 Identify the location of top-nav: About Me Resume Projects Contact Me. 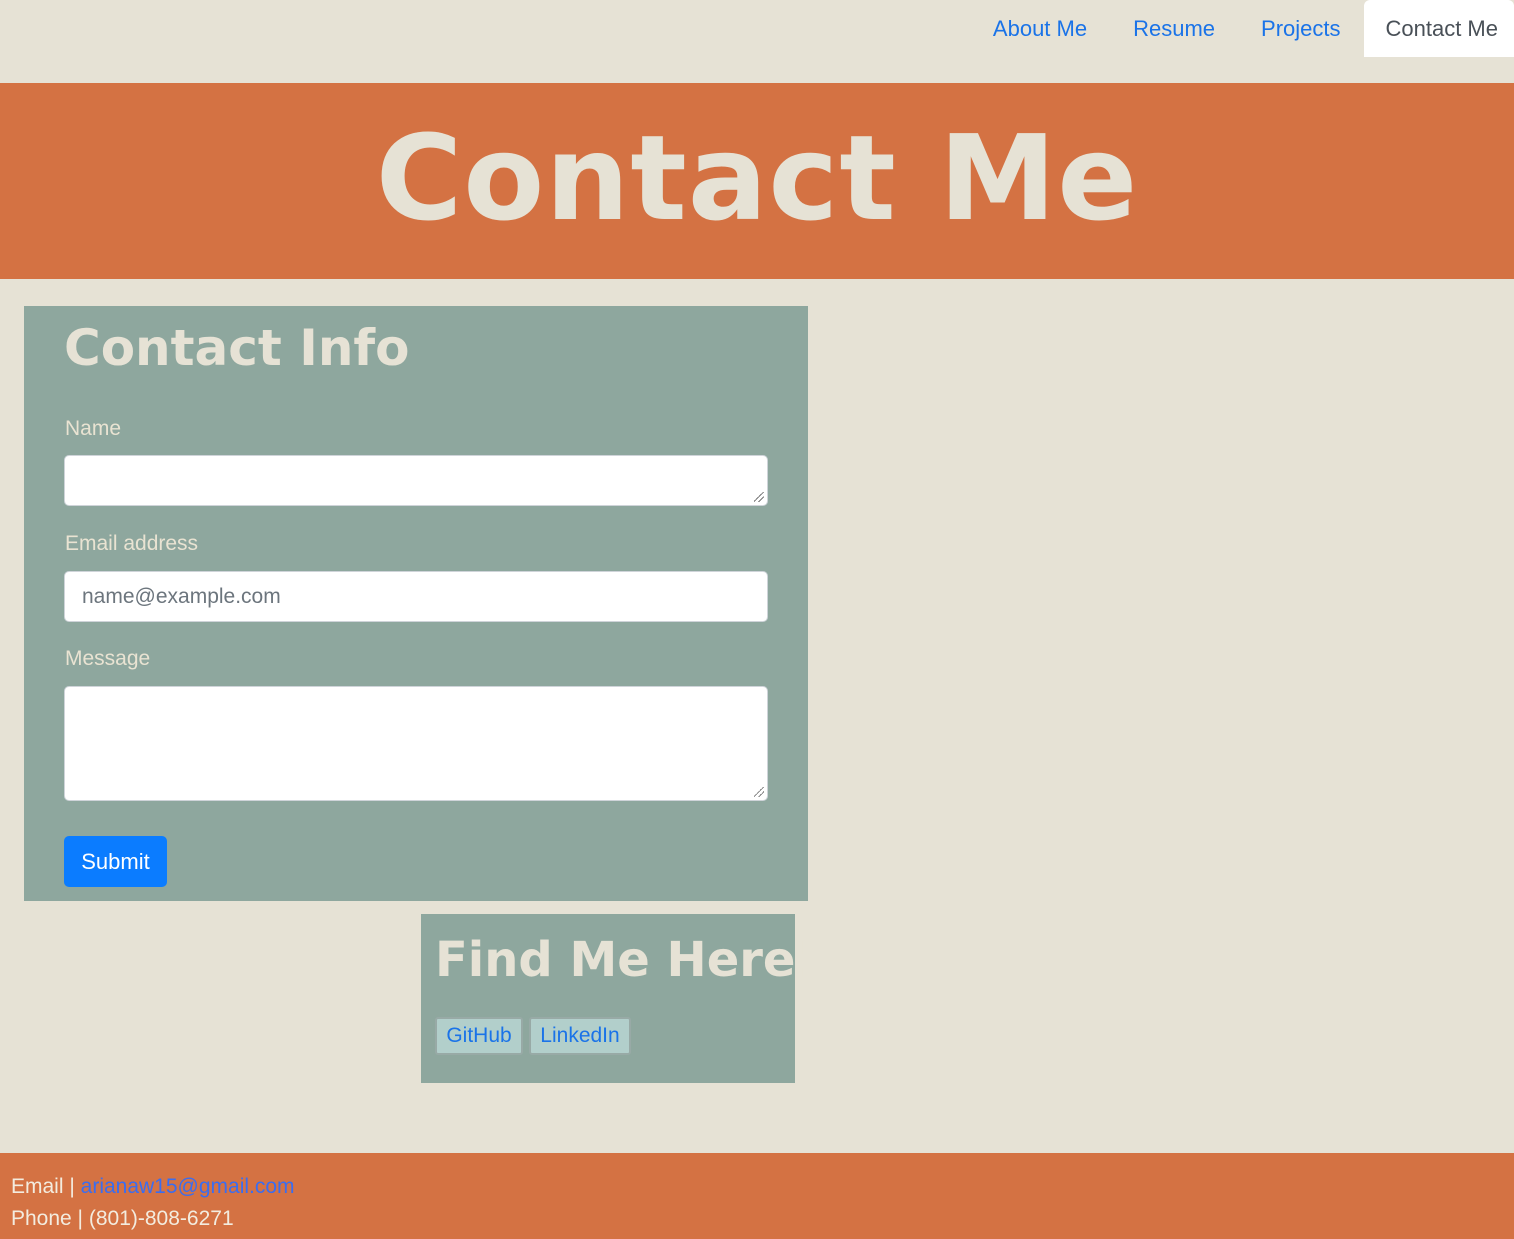
(1242, 28).